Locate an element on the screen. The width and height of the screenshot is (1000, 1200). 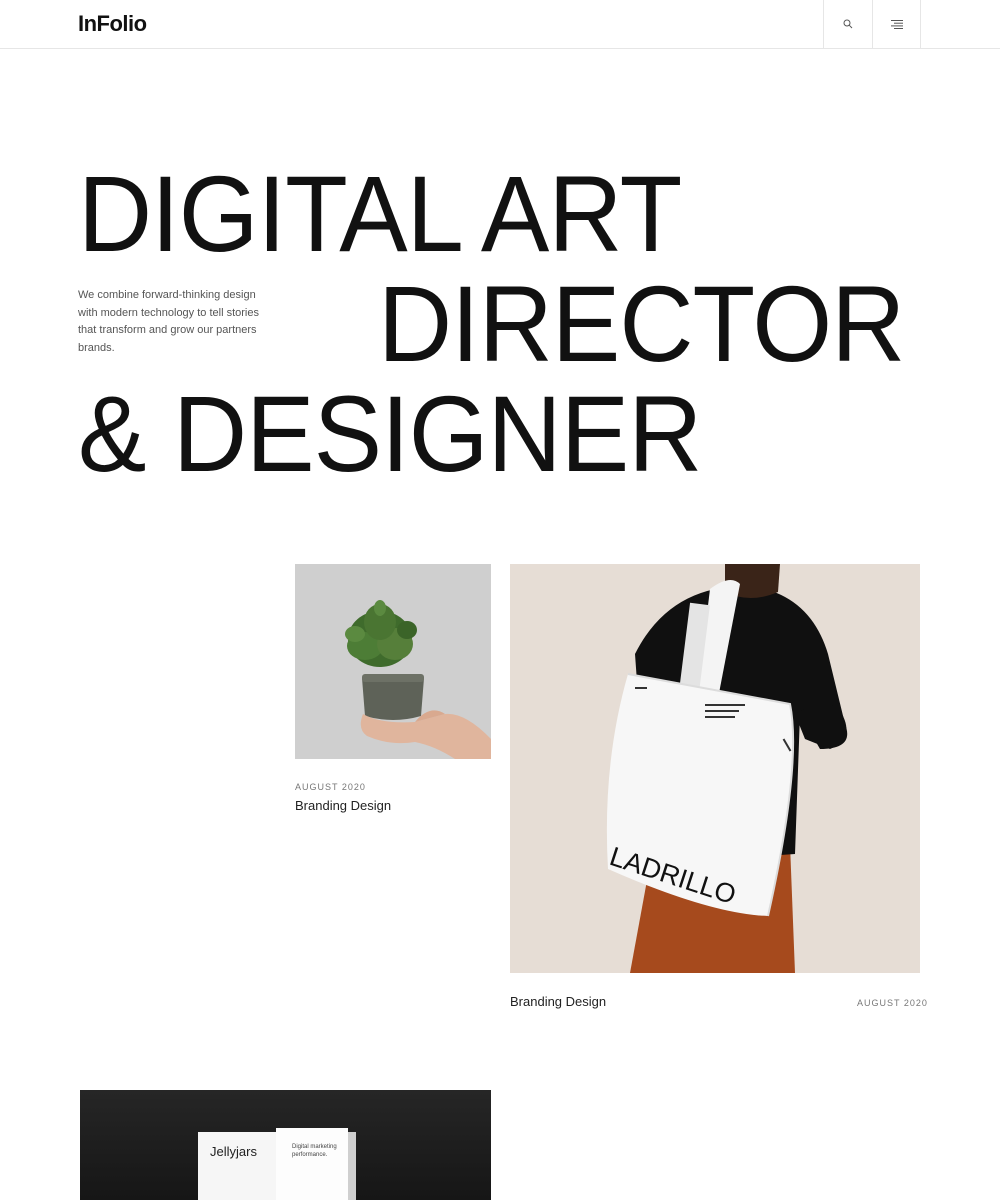
site-header: InFolio is located at coordinates (500, 24).